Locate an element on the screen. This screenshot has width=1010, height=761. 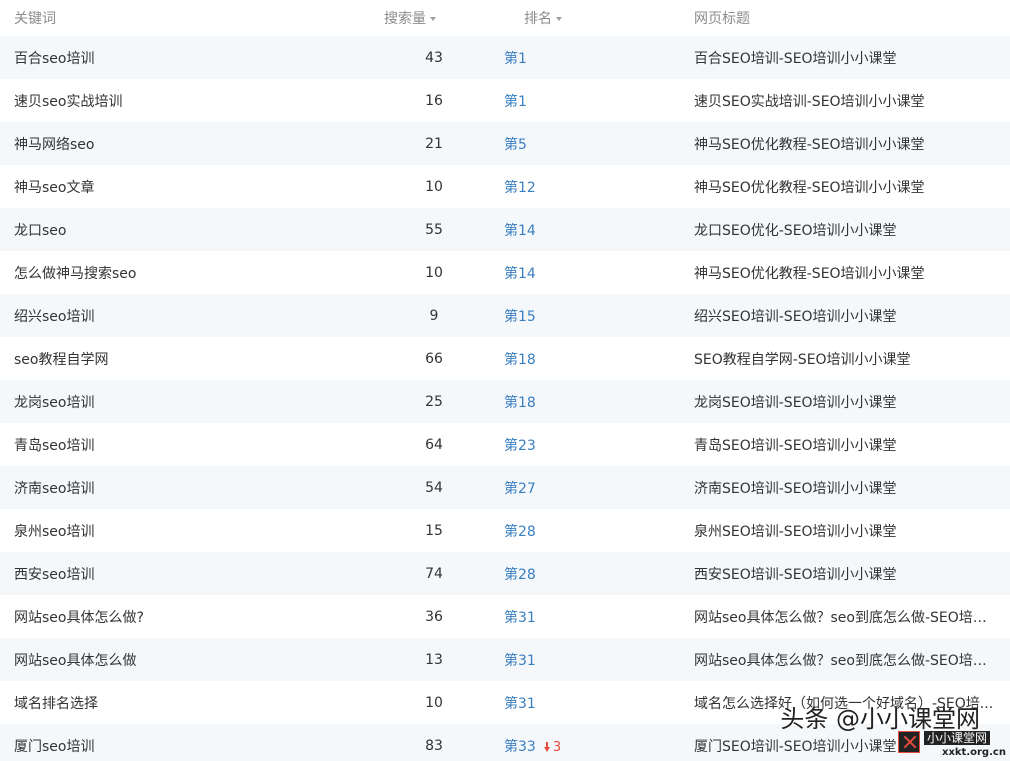
page-title-cell: 龙岗SEO培训-SEO培训小小课堂 is located at coordinates (852, 402).